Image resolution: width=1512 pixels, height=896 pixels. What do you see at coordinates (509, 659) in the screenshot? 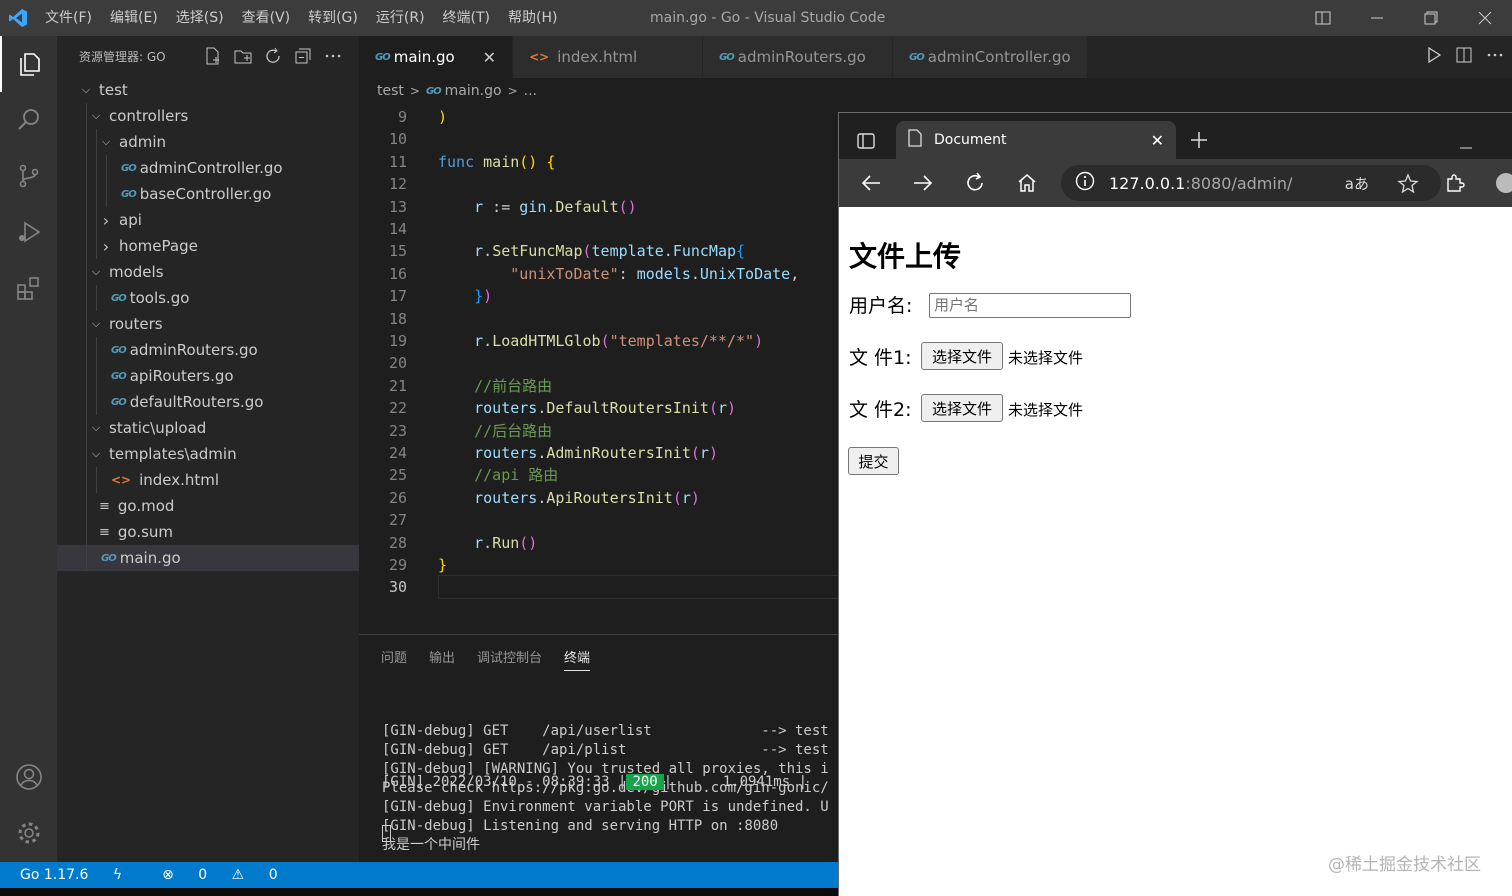
I see `panel-tab: 调试控制台` at bounding box center [509, 659].